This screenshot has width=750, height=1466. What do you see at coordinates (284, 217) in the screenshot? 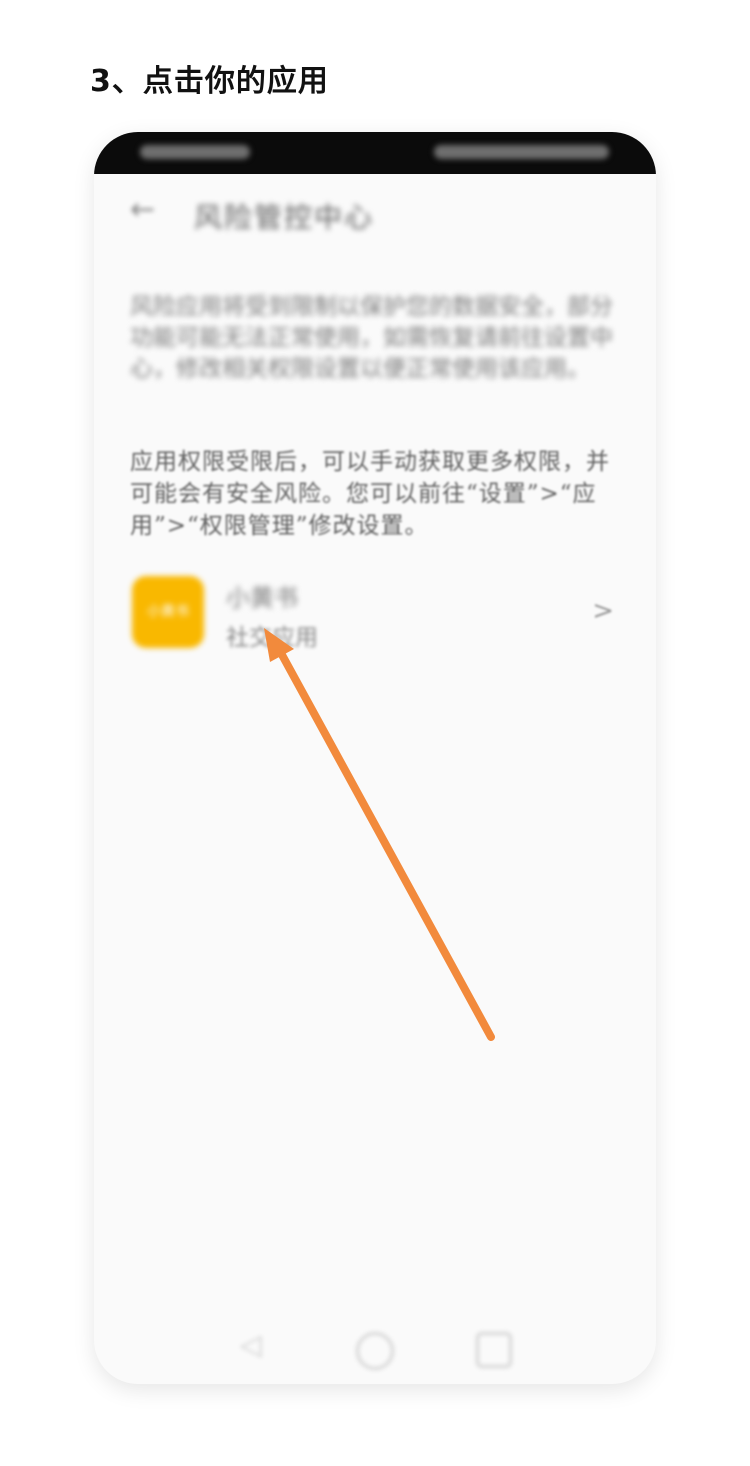
I see `page-title: 风险管控中心` at bounding box center [284, 217].